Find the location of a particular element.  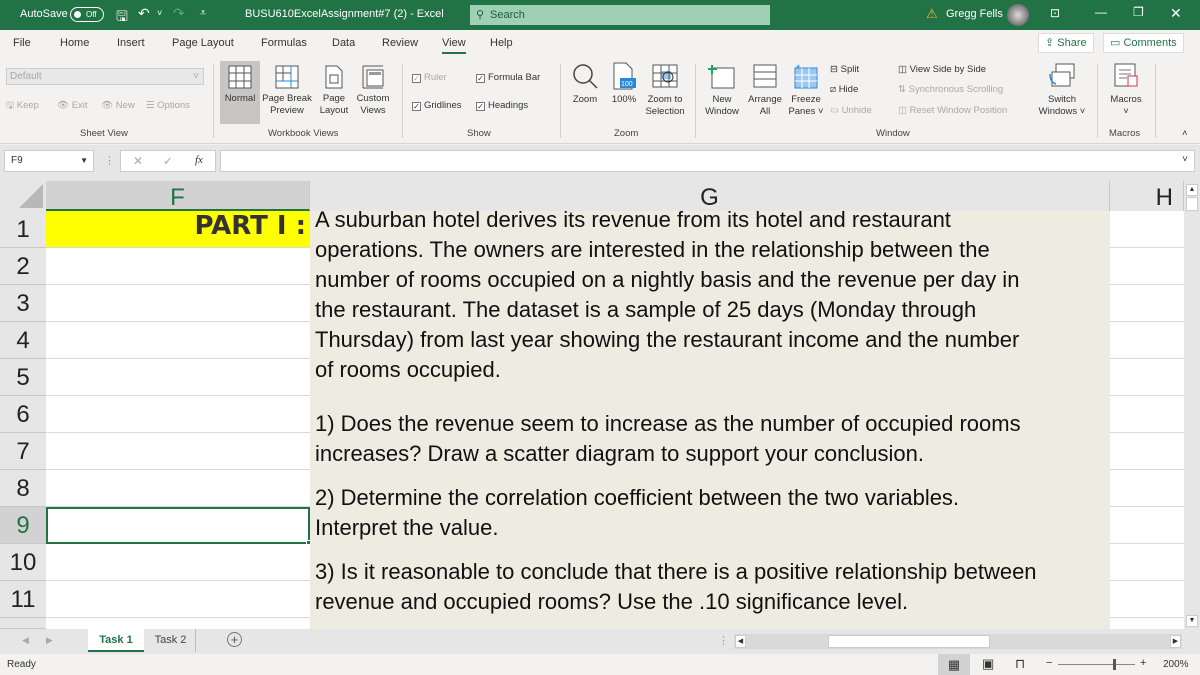

view-side-label: View Side by Side is located at coordinates (948, 69).